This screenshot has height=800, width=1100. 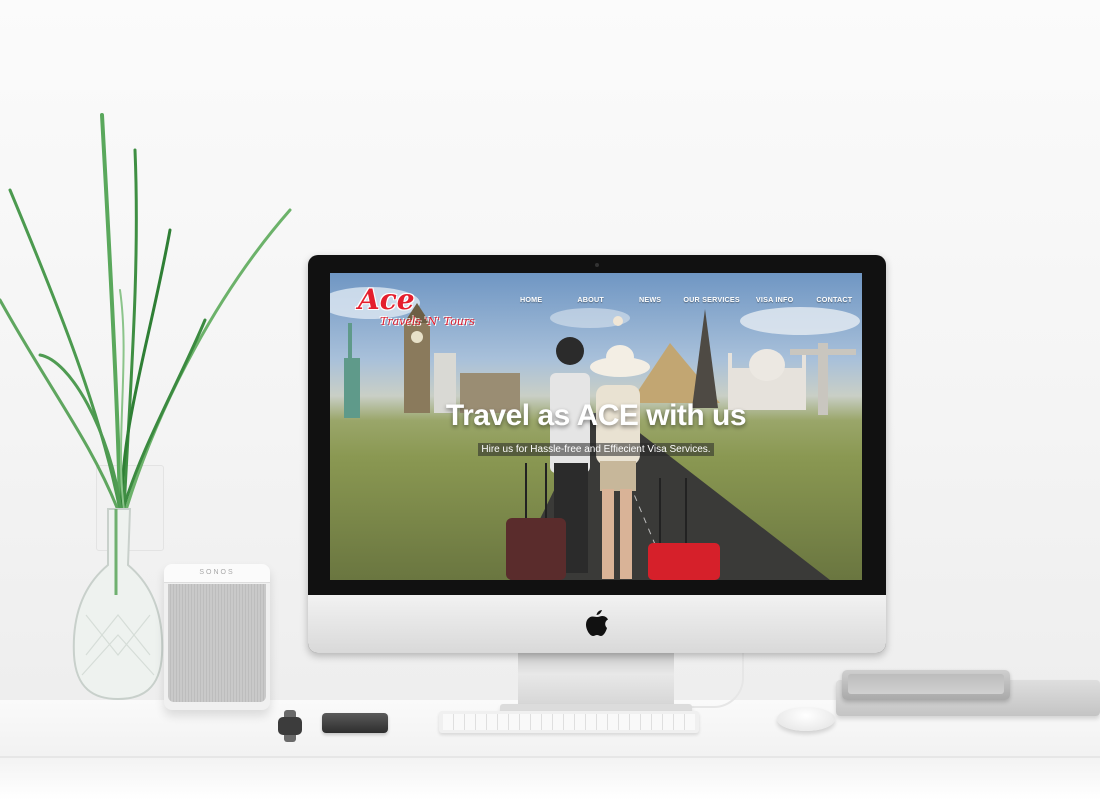 I want to click on site-logo: Ace Travels 'N' Tours, so click(x=438, y=310).